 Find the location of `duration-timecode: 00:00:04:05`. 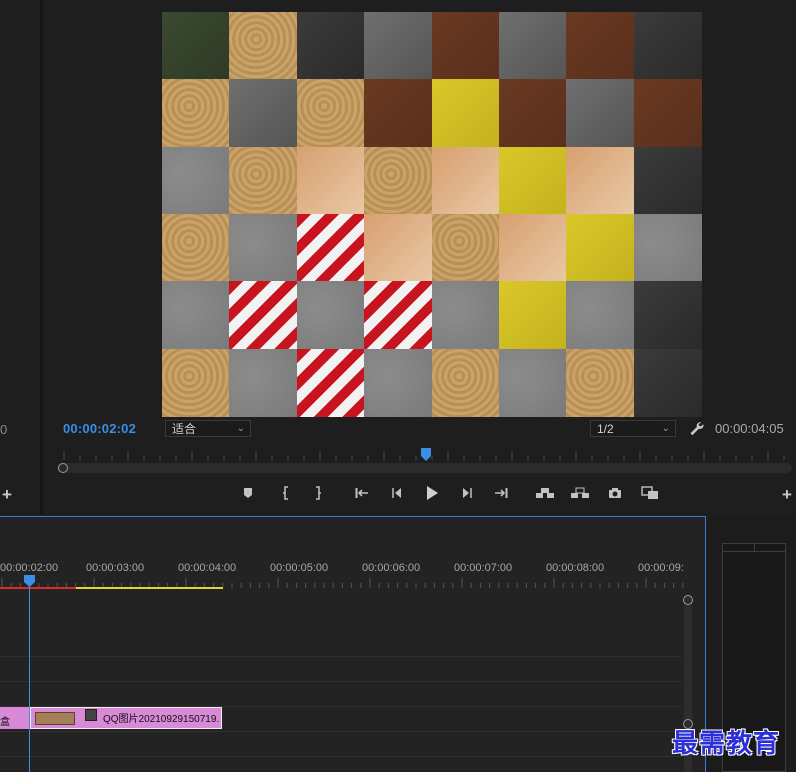

duration-timecode: 00:00:04:05 is located at coordinates (749, 428).